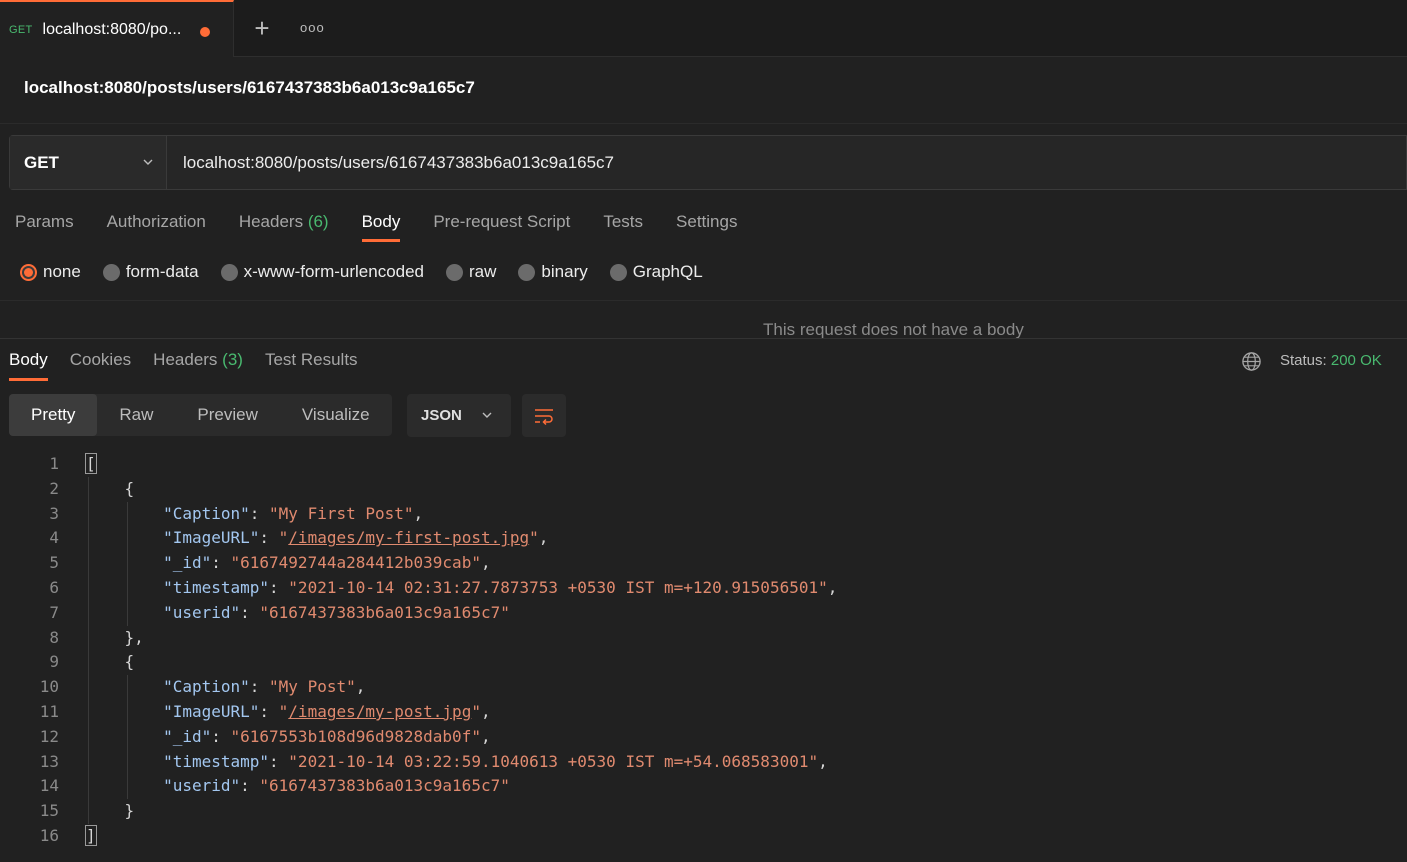 This screenshot has height=862, width=1407. What do you see at coordinates (202, 786) in the screenshot?
I see `json-key: "userid"` at bounding box center [202, 786].